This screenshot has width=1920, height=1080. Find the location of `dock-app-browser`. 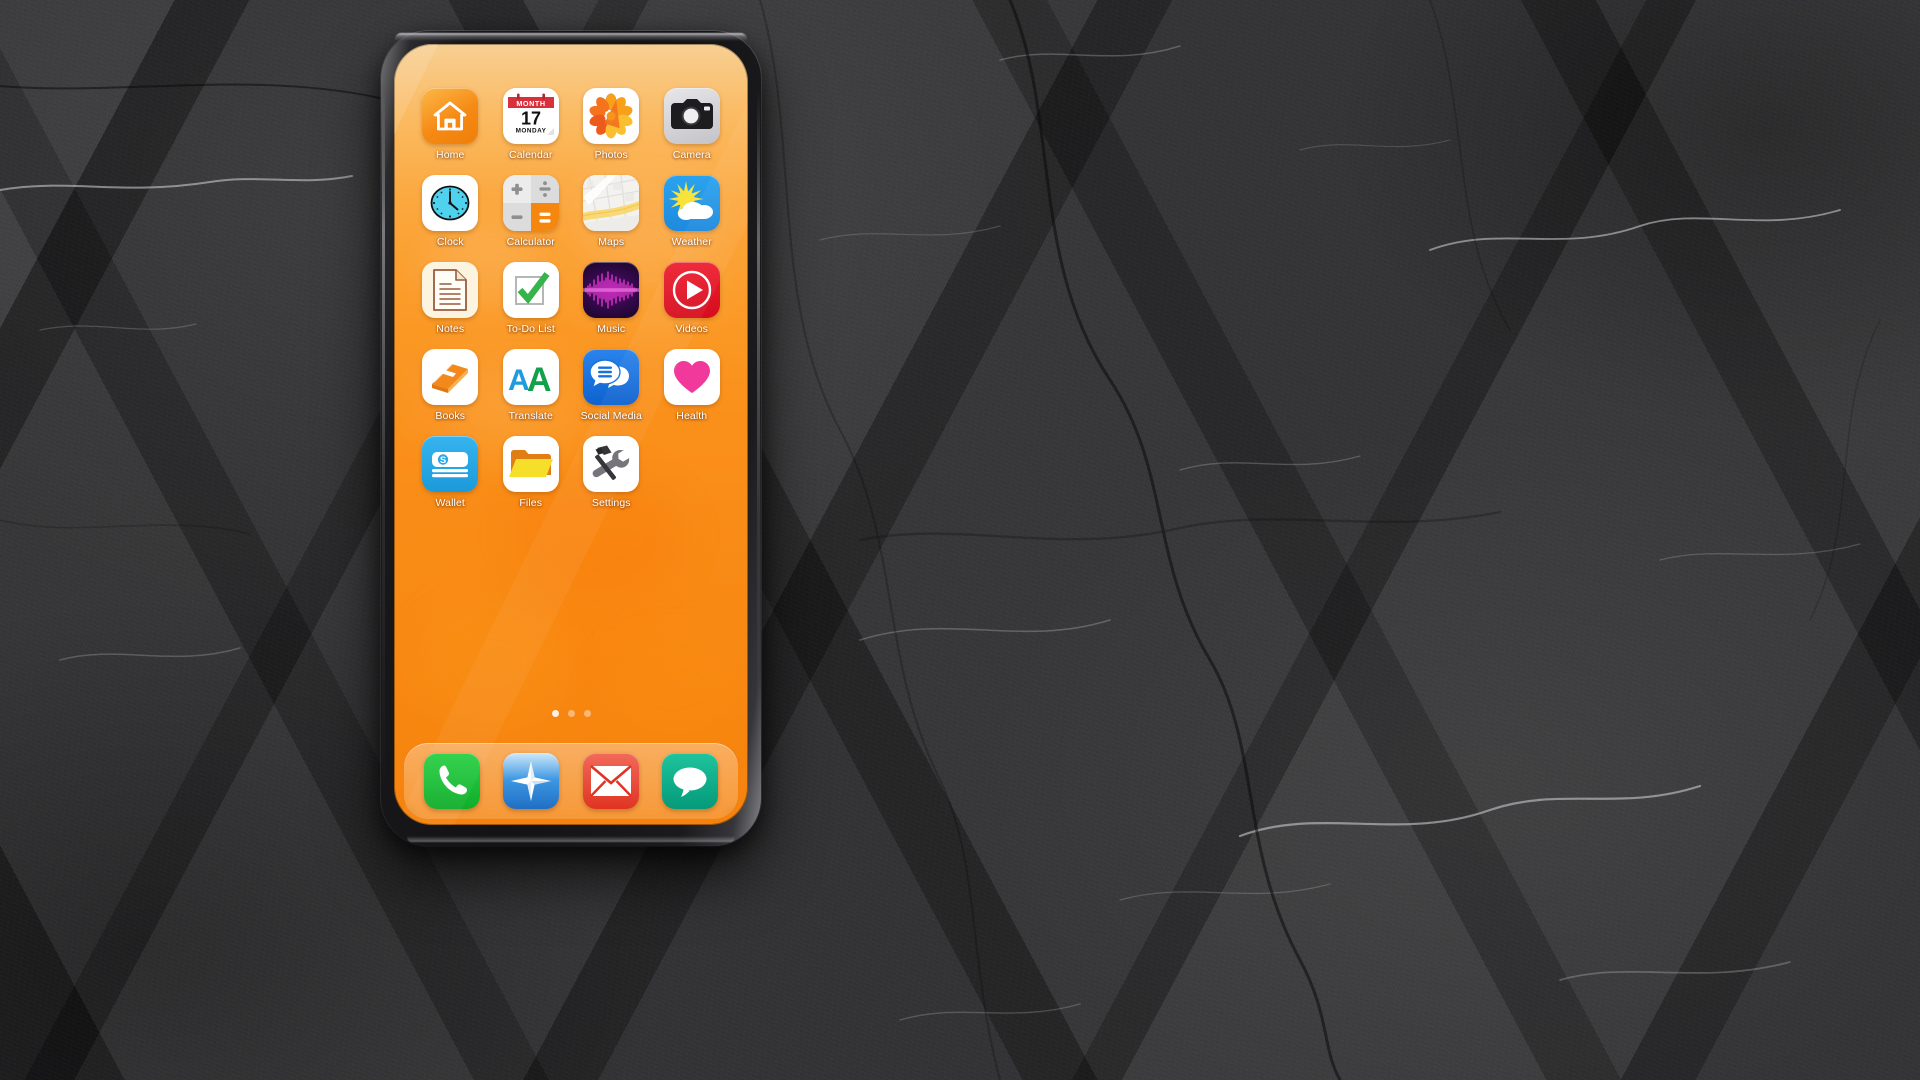

dock-app-browser is located at coordinates (531, 781).